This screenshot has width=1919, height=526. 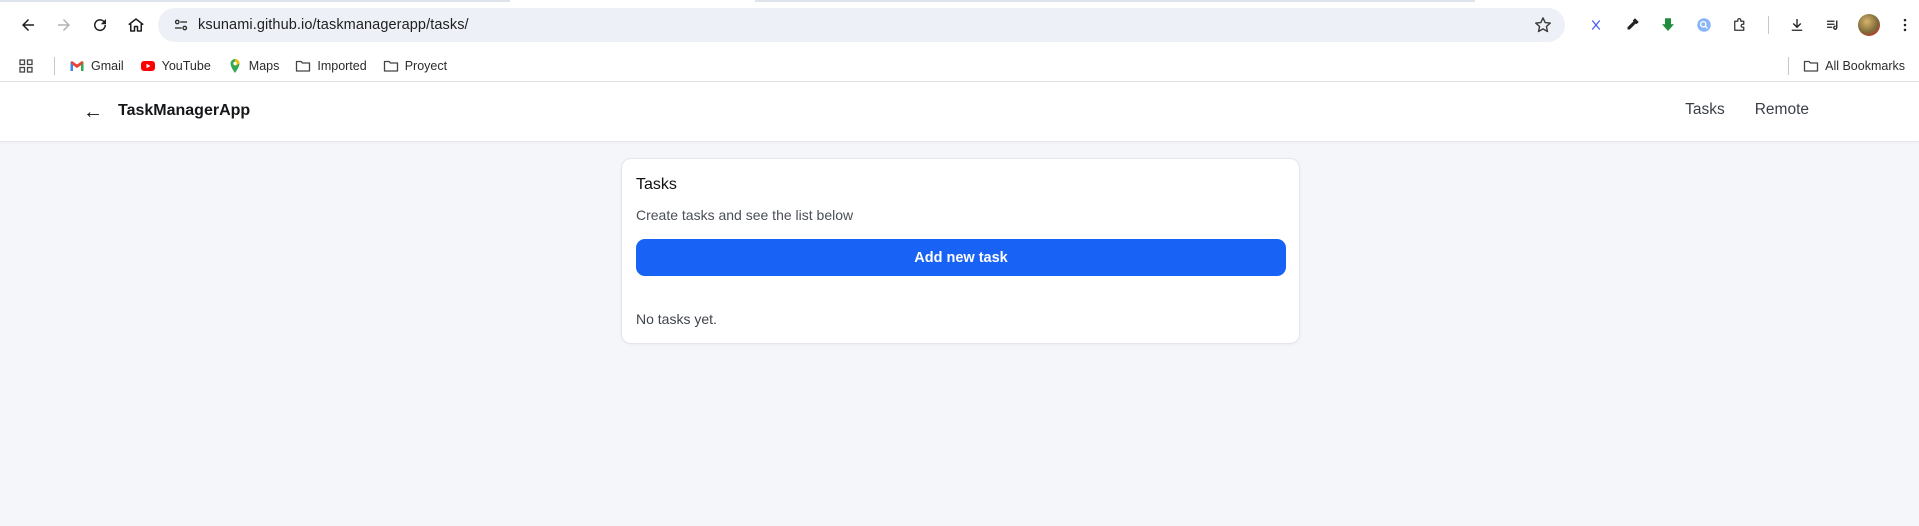 I want to click on bookmark-label: Maps, so click(x=264, y=65).